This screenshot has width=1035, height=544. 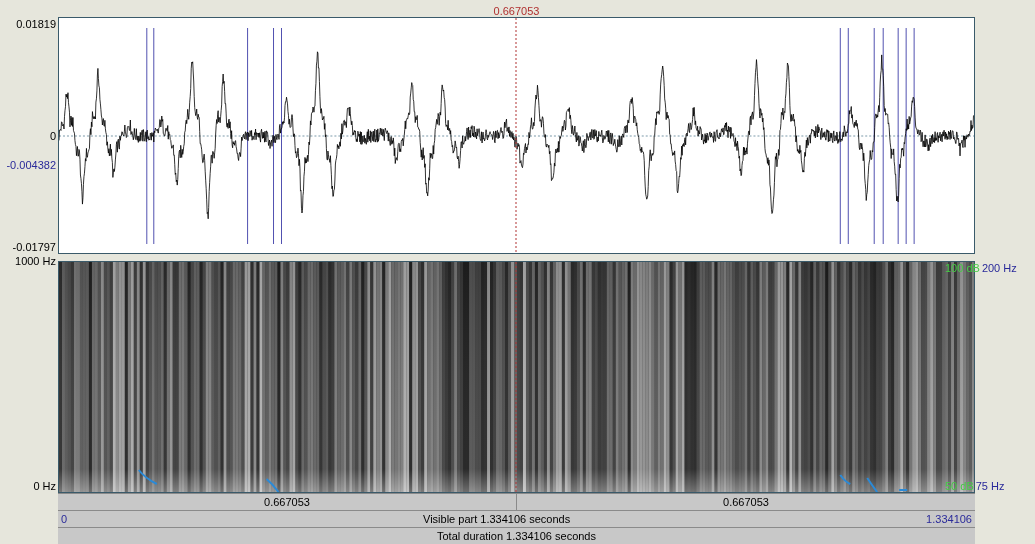 I want to click on total-duration-label: Total duration 1.334106 seconds, so click(x=516, y=536).